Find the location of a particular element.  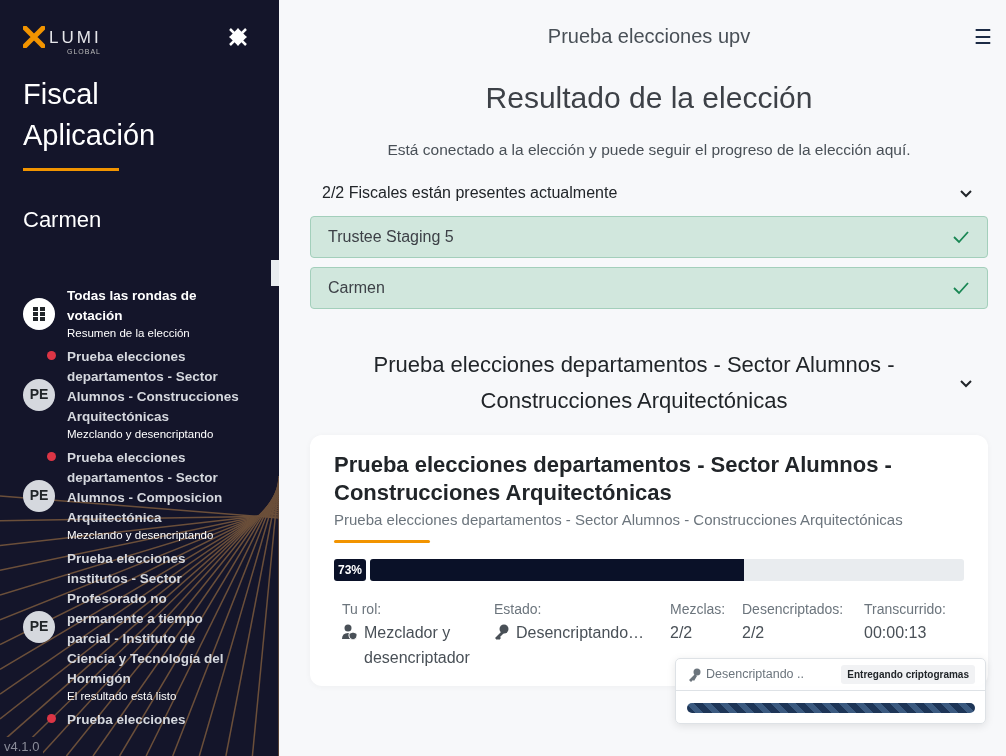

item-title: Prueba elecciones is located at coordinates (126, 720).